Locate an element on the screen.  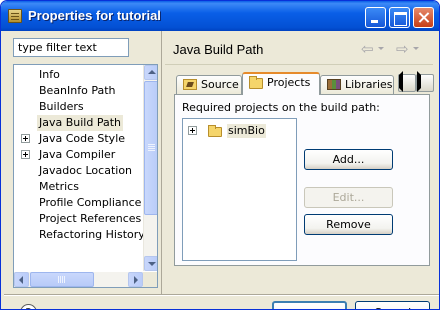
tree-item-label: Profile Compliance an is located at coordinates (98, 202).